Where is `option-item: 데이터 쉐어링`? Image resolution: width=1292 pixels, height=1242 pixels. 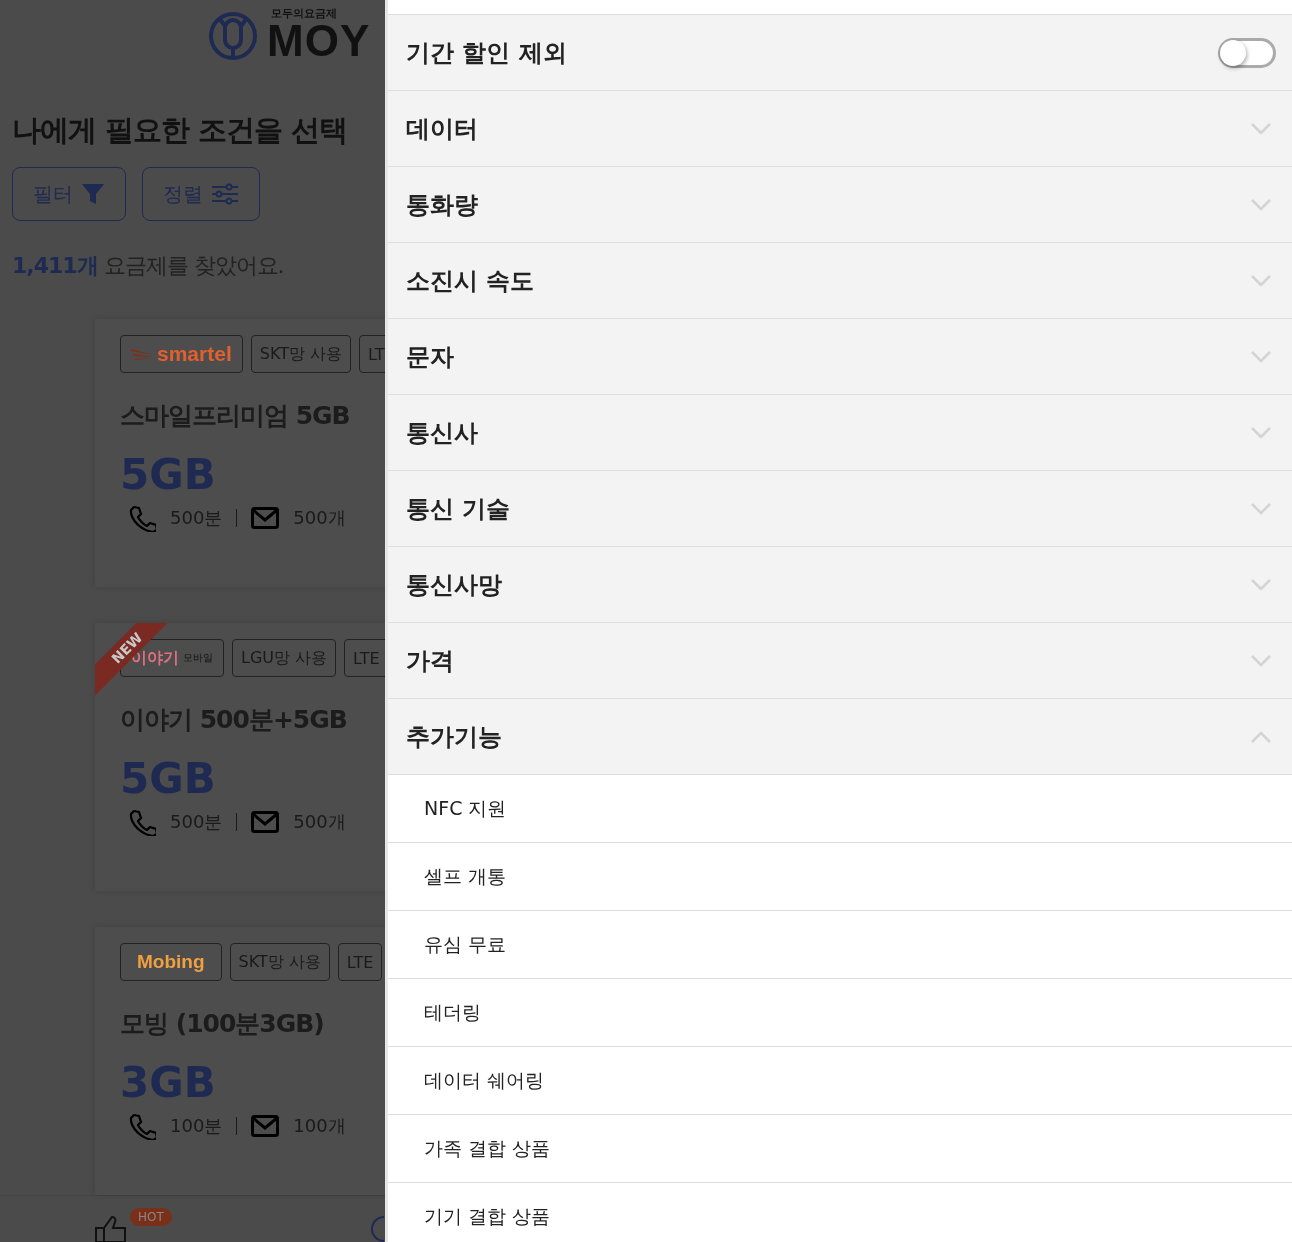 option-item: 데이터 쉐어링 is located at coordinates (840, 1081).